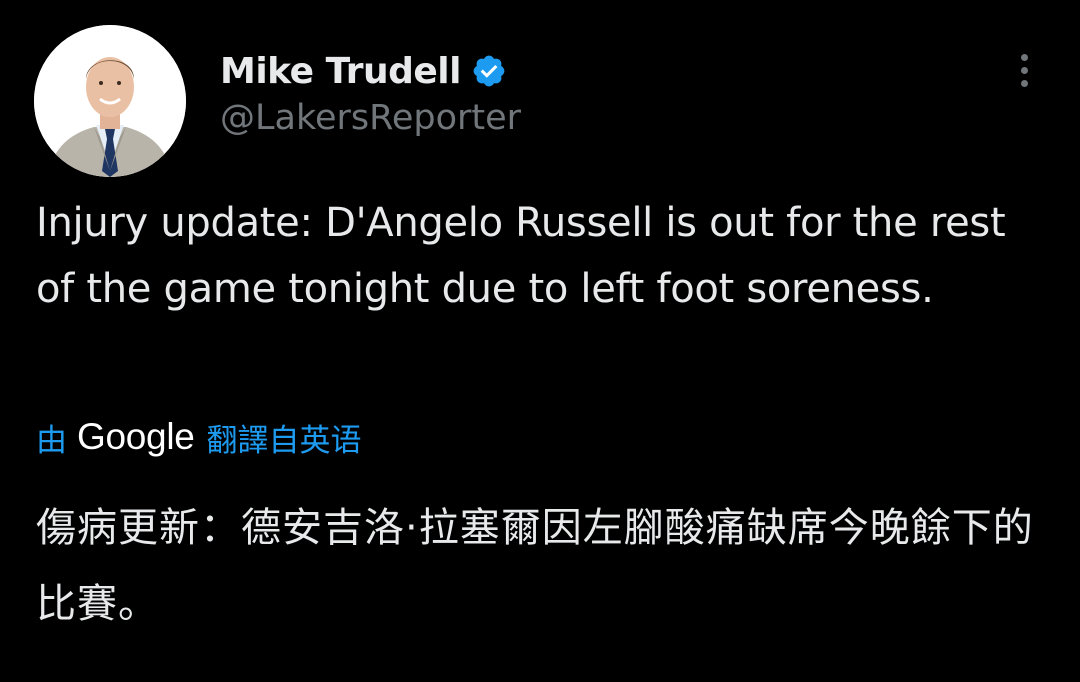  What do you see at coordinates (199, 437) in the screenshot?
I see `translation-attribution: 由 Google 翻譯自英语` at bounding box center [199, 437].